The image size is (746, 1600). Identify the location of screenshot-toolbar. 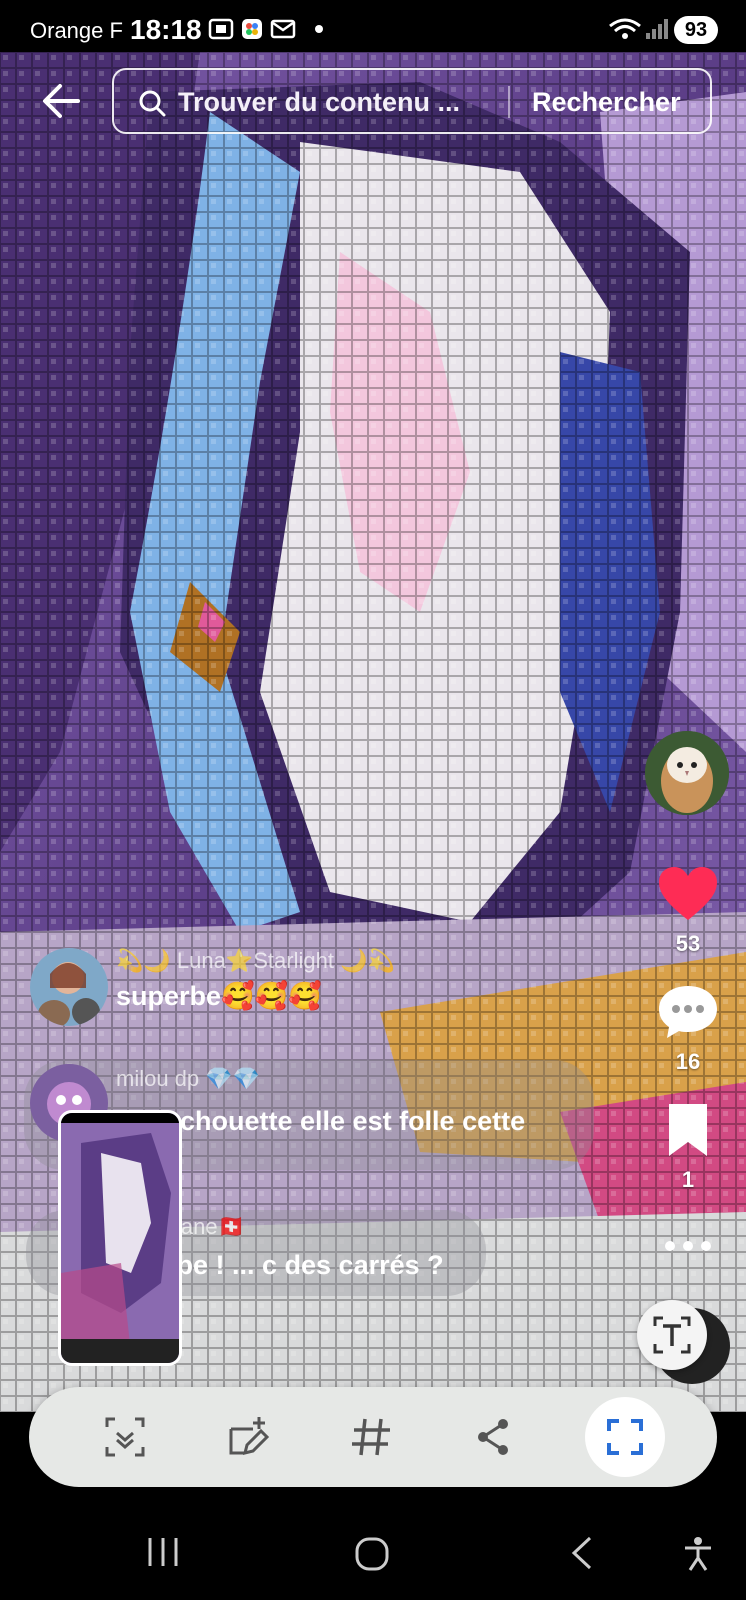
(373, 1437).